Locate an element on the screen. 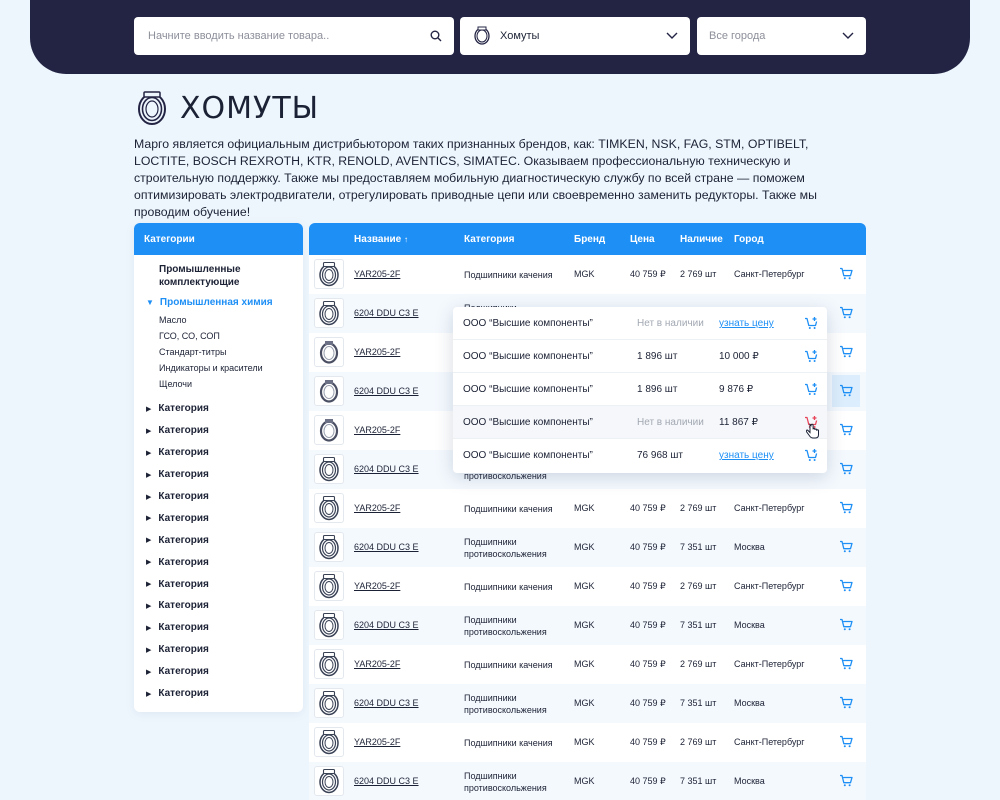 The image size is (1000, 800). supplier-name: ООО “Высшие компоненты” is located at coordinates (528, 323).